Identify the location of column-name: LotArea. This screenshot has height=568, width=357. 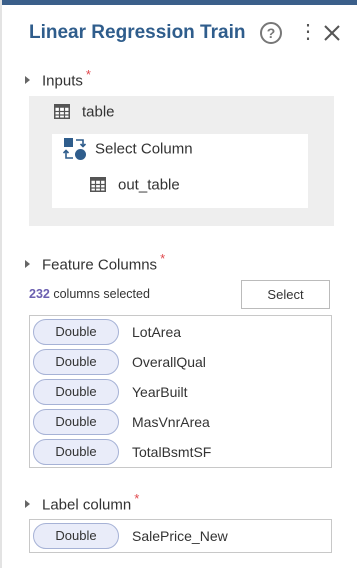
(157, 332).